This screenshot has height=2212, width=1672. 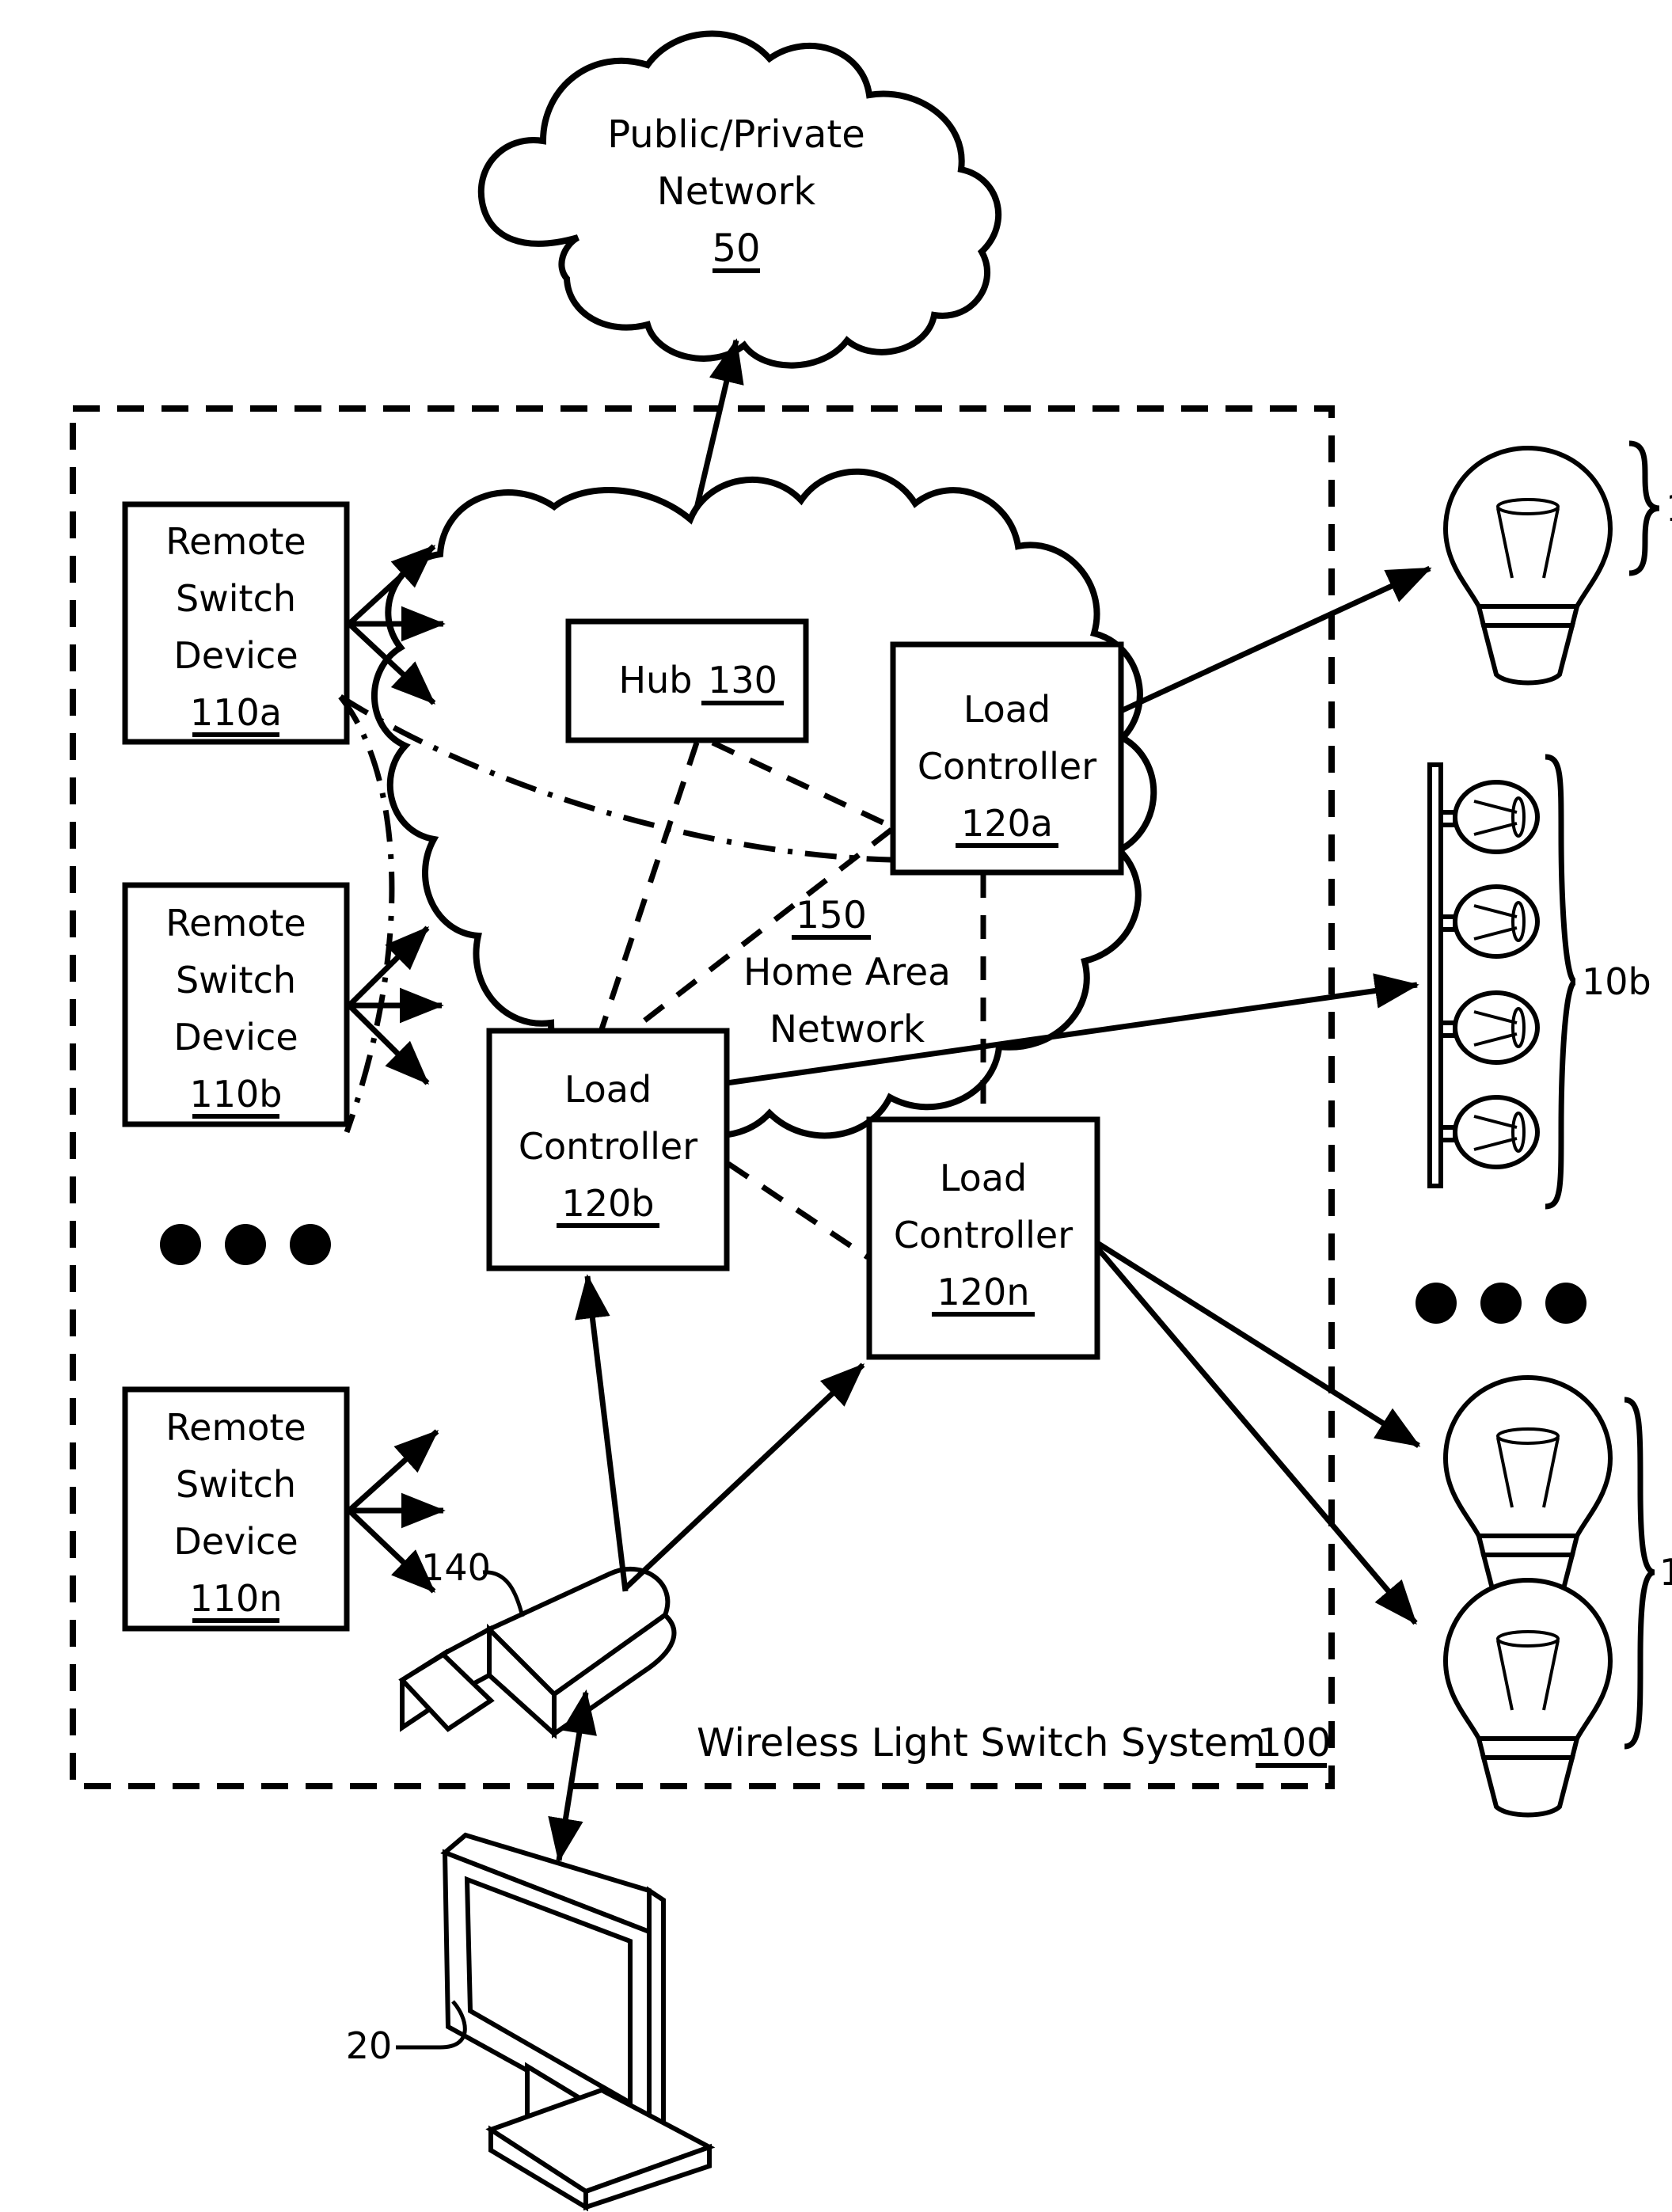 I want to click on rsd-110b-line2: Switch, so click(x=236, y=980).